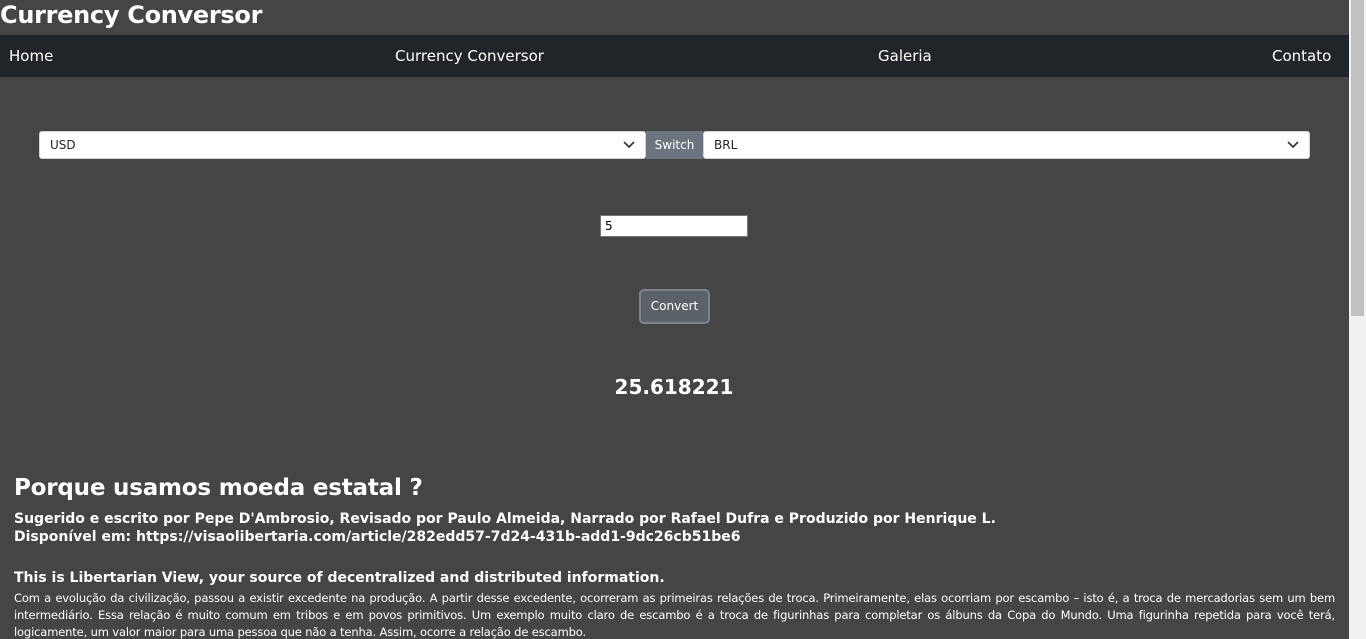 This screenshot has width=1366, height=639. Describe the element at coordinates (726, 145) in the screenshot. I see `to-currency-value: BRL` at that location.